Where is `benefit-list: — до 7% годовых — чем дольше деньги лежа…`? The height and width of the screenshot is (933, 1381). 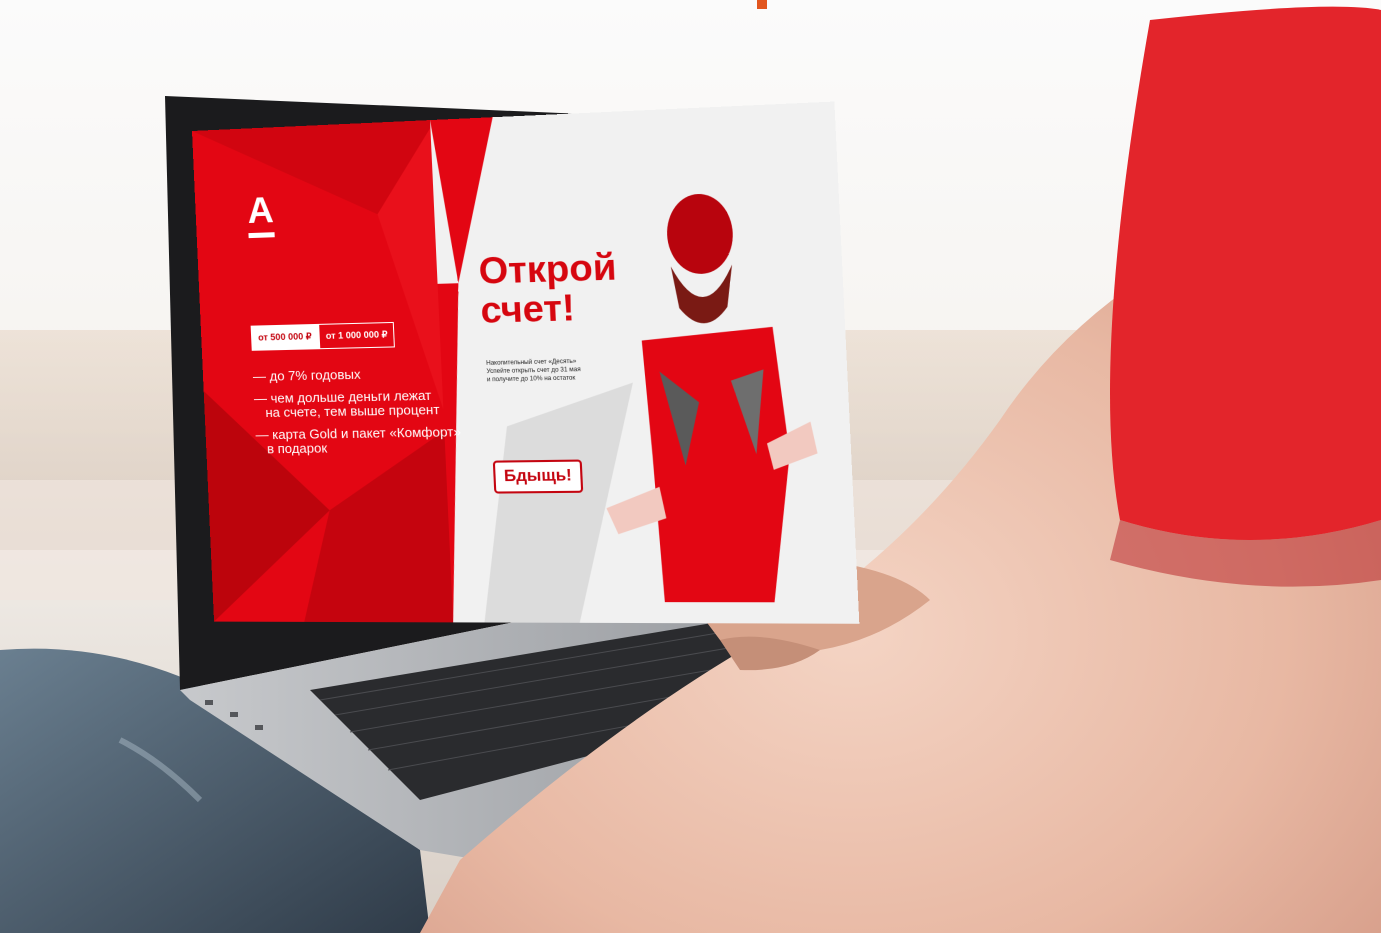
benefit-list: — до 7% годовых — чем дольше деньги лежа… is located at coordinates (358, 414).